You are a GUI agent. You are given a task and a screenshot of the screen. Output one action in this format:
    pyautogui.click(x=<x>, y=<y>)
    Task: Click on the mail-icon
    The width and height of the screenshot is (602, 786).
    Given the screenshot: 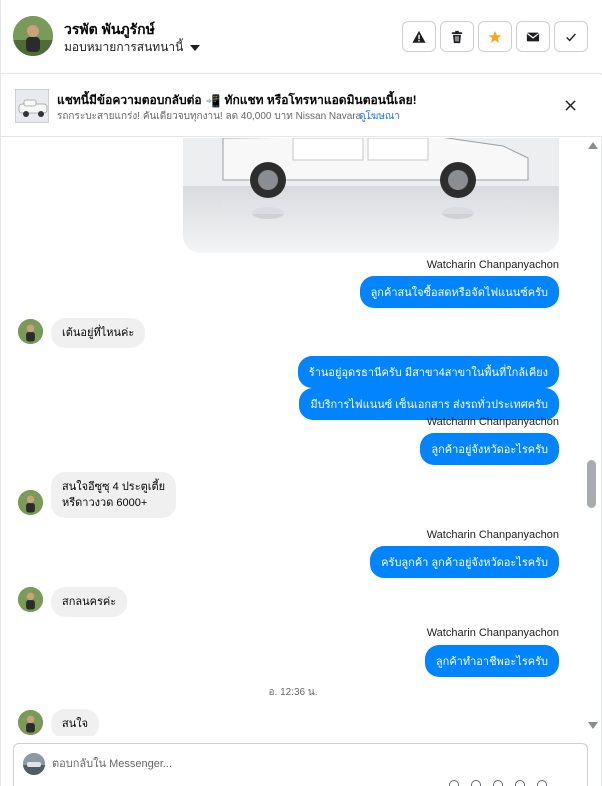 What is the action you would take?
    pyautogui.click(x=533, y=36)
    